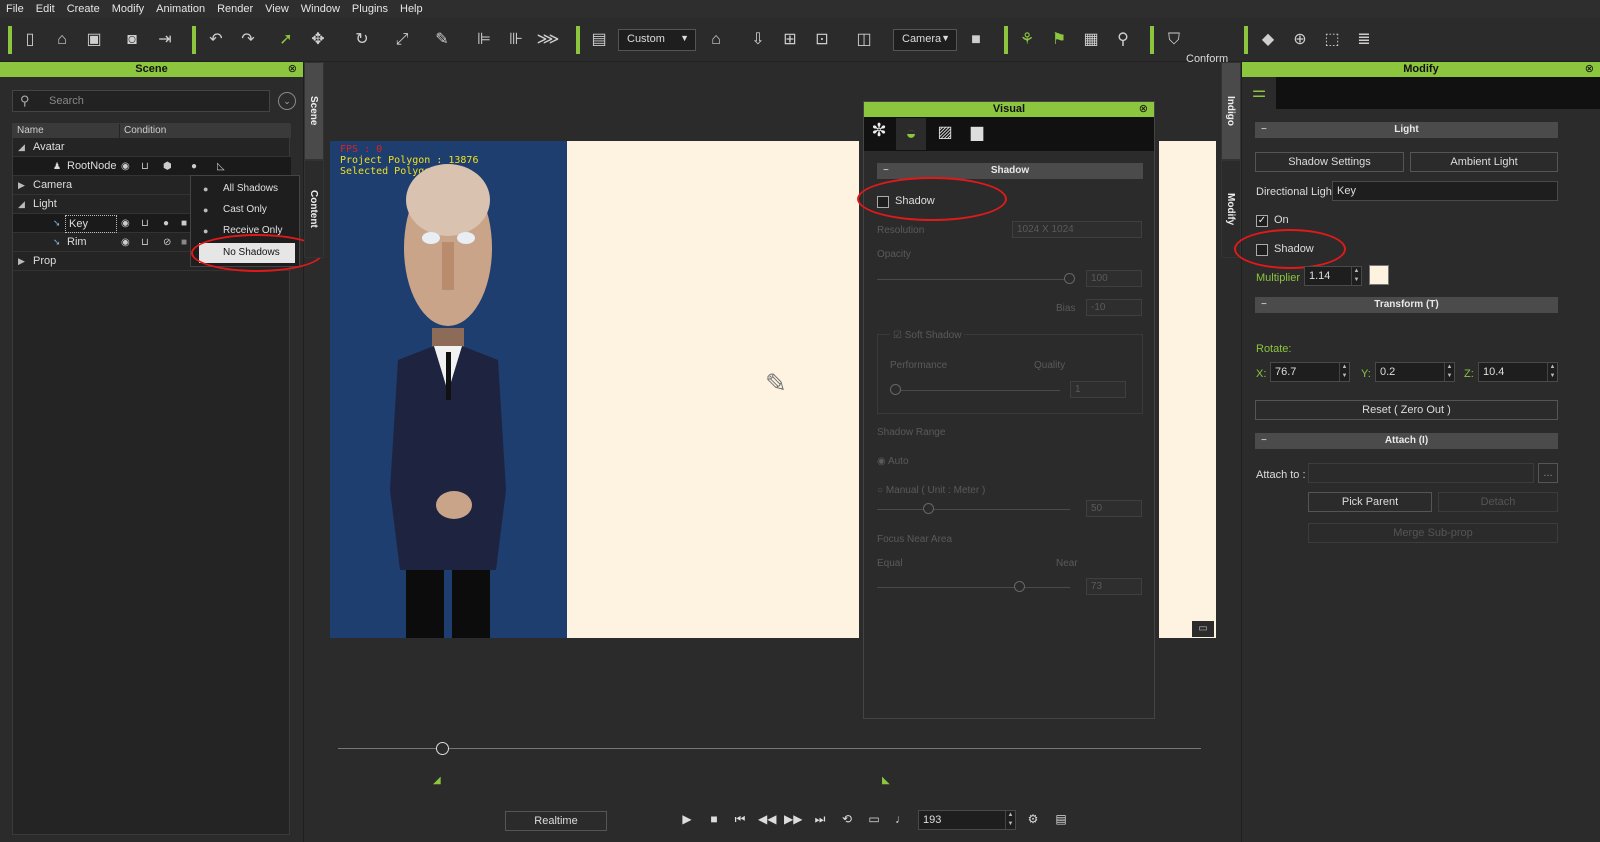  I want to click on distribute-icon: ⊪, so click(516, 40).